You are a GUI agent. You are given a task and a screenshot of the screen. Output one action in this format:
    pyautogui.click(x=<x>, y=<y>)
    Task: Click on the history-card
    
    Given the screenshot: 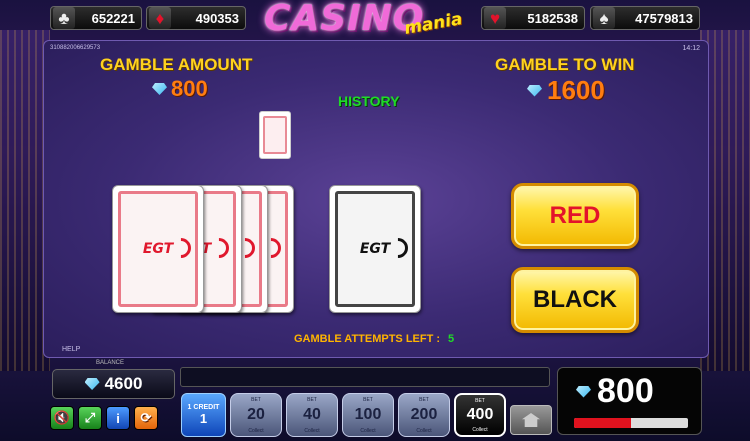 What is the action you would take?
    pyautogui.click(x=275, y=135)
    